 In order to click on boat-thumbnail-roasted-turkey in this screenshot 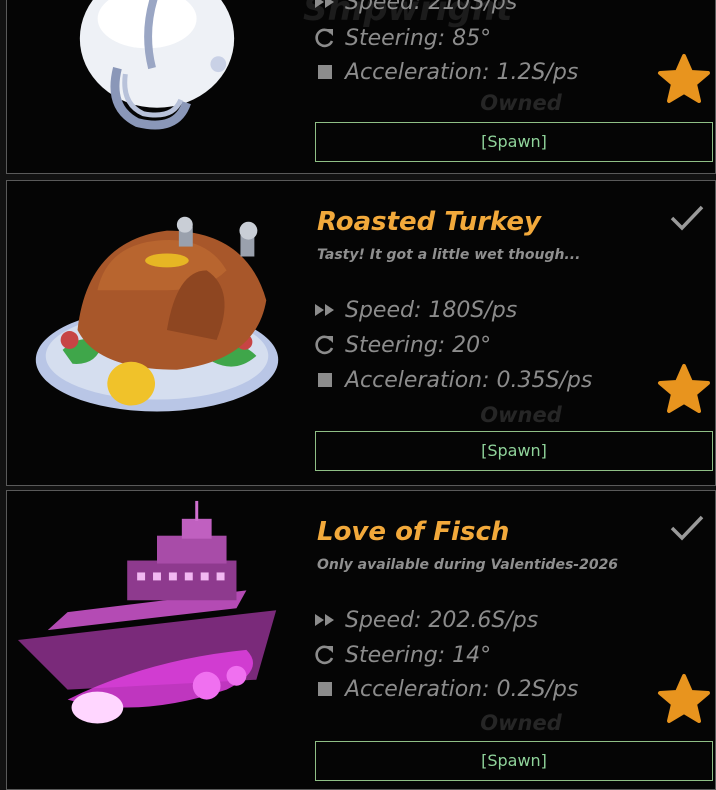, I will do `click(157, 314)`.